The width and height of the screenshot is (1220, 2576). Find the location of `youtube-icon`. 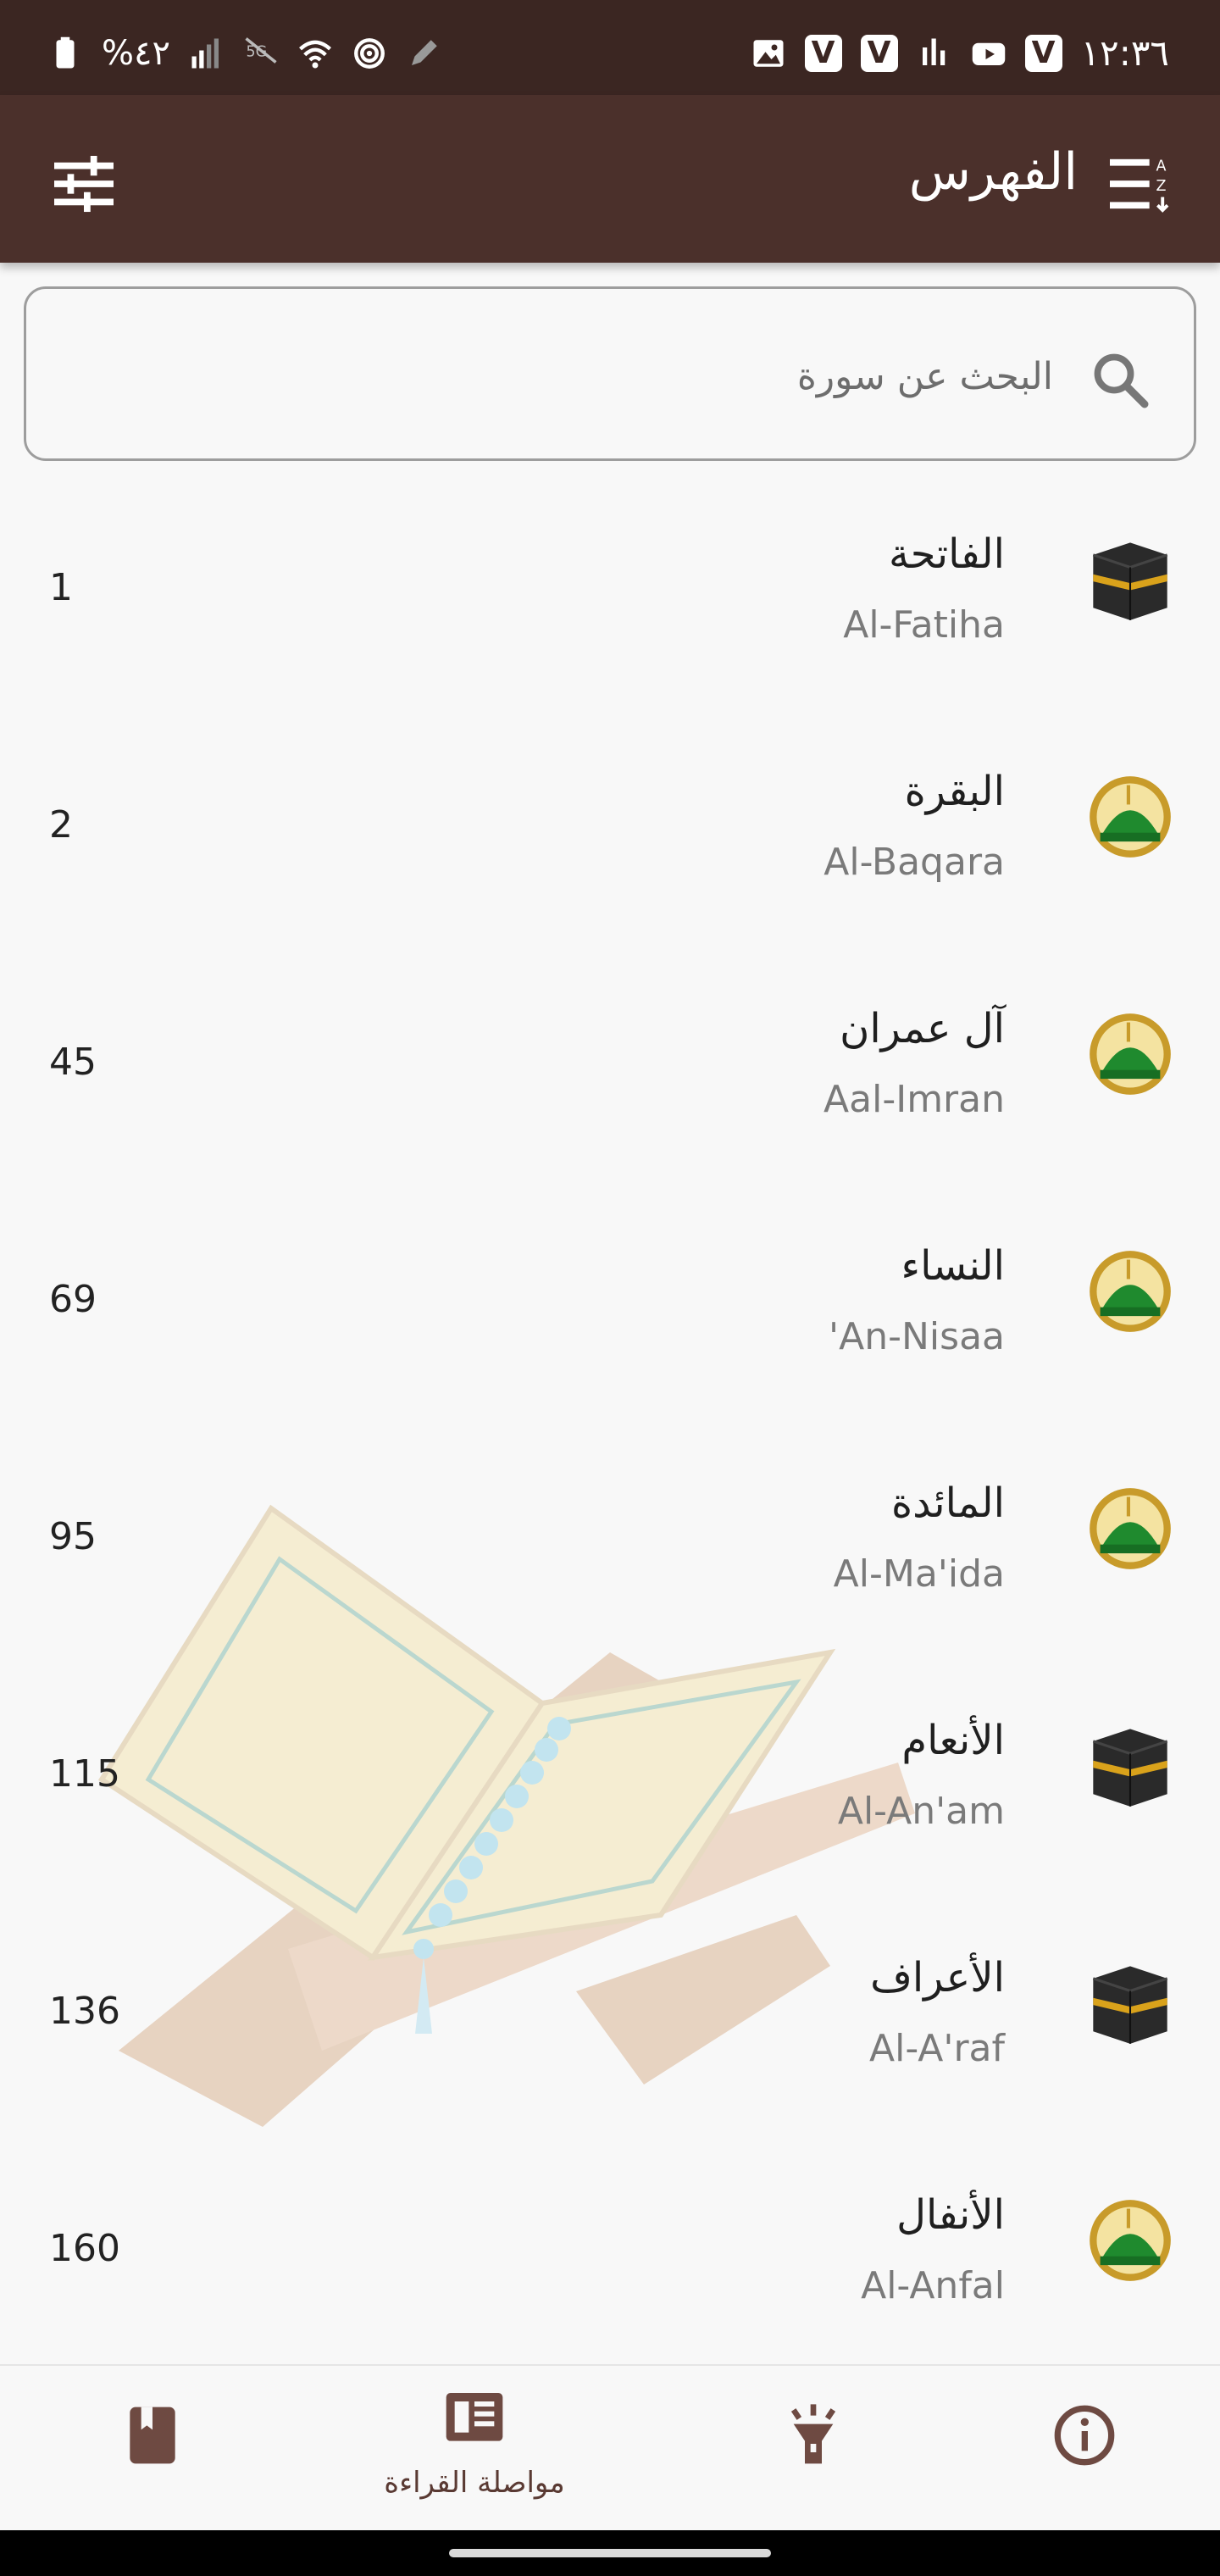

youtube-icon is located at coordinates (988, 53).